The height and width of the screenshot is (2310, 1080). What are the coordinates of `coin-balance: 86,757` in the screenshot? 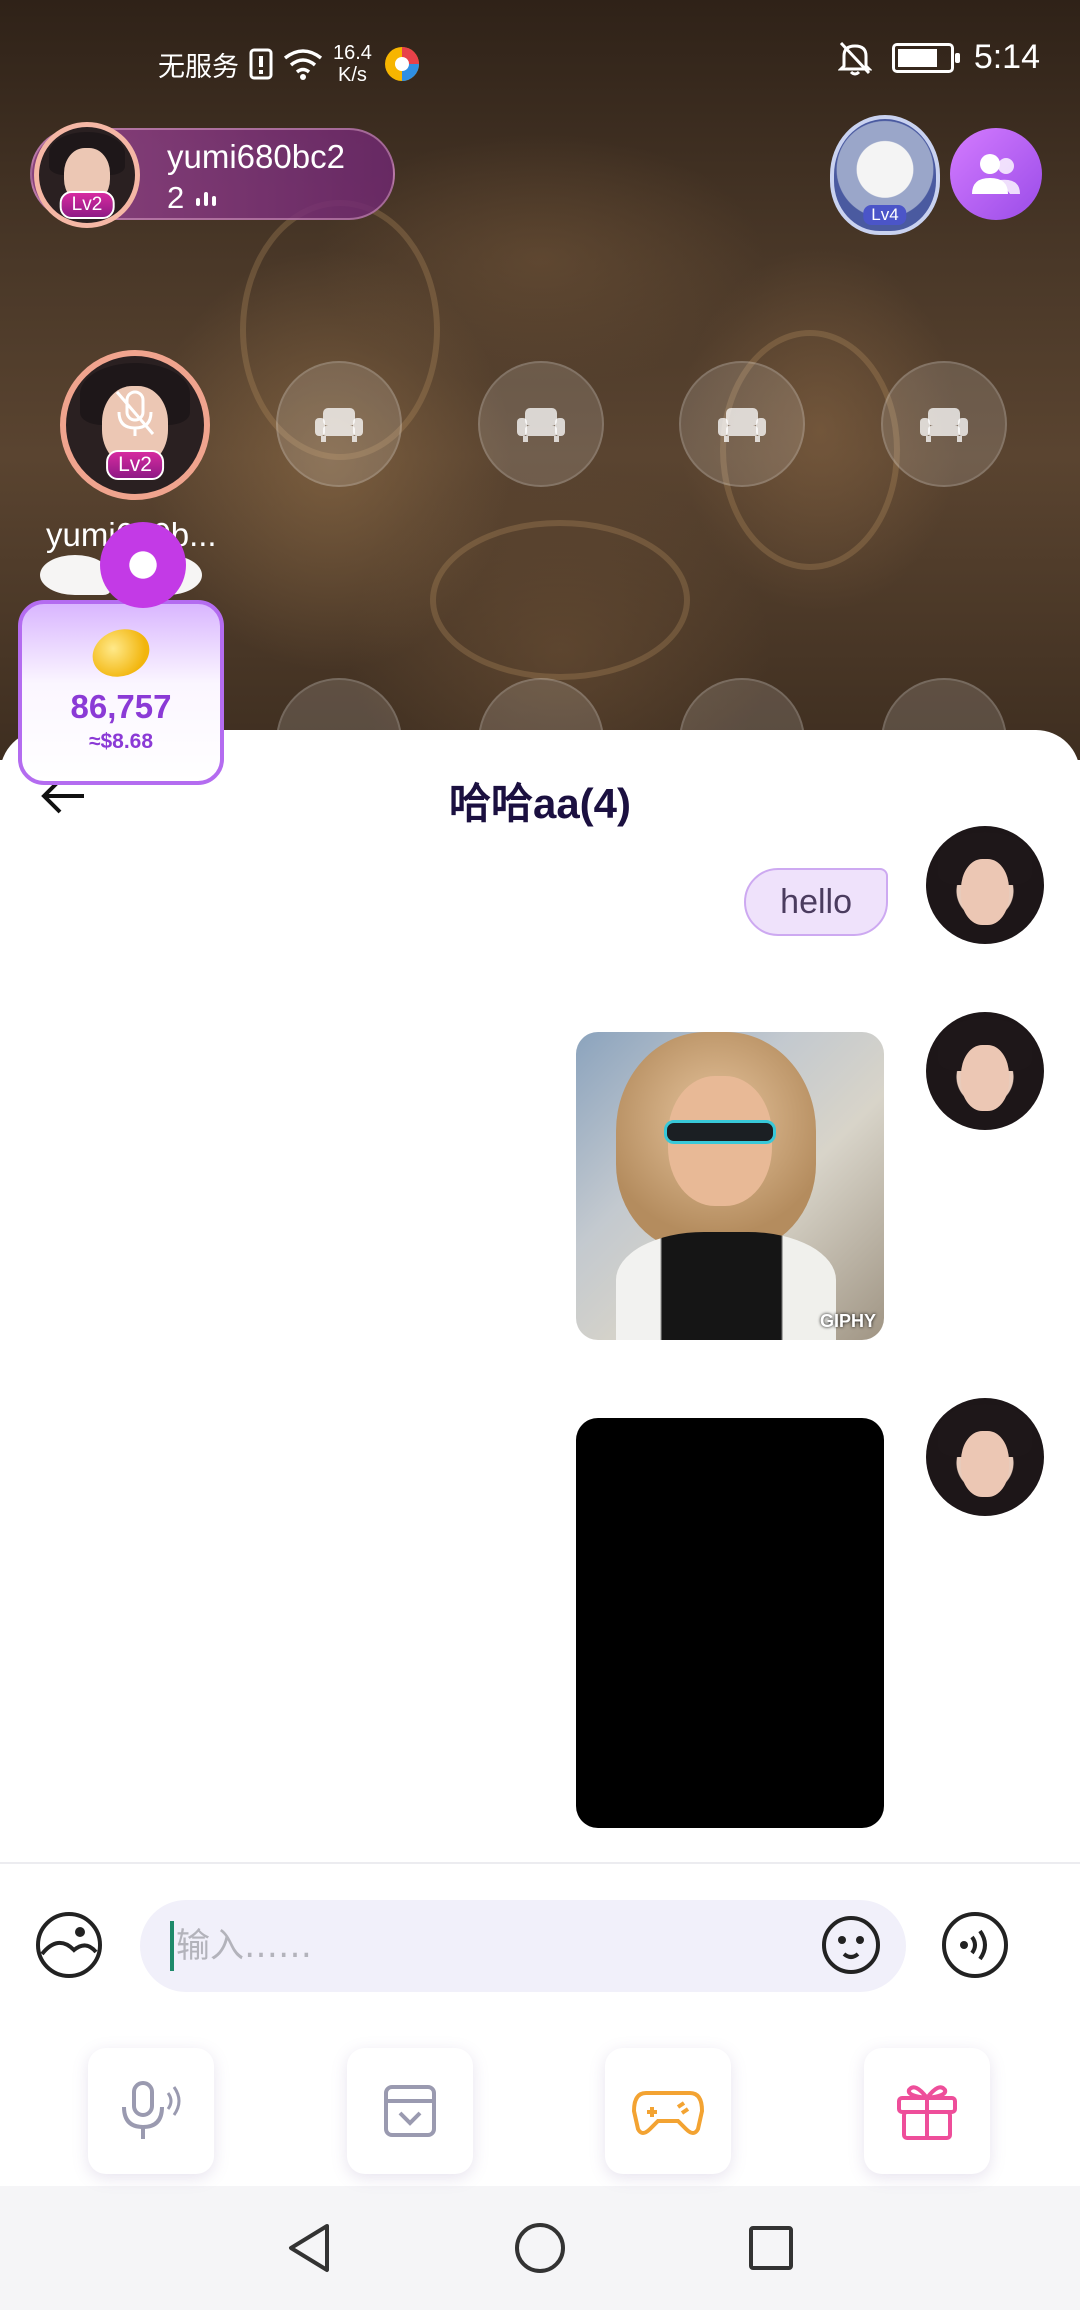 It's located at (121, 706).